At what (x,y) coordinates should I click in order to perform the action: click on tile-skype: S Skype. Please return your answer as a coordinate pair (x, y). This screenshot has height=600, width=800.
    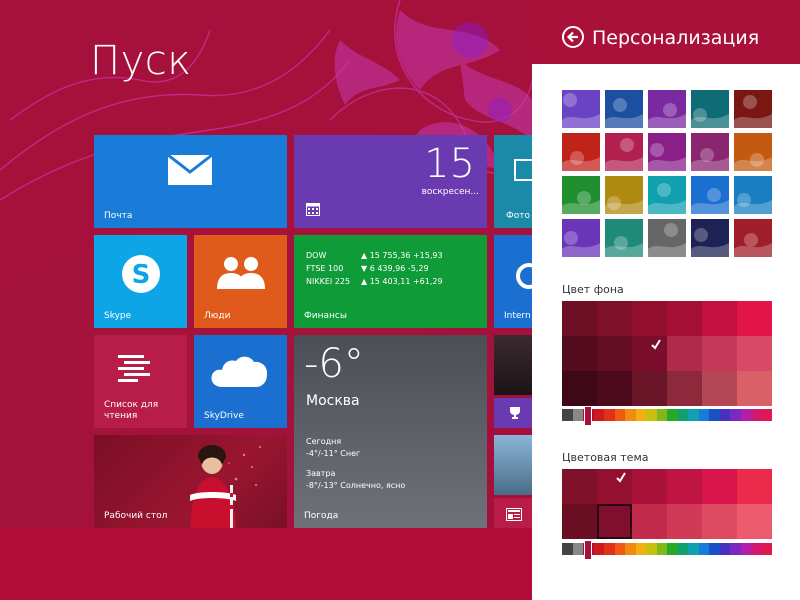
    Looking at the image, I should click on (140, 281).